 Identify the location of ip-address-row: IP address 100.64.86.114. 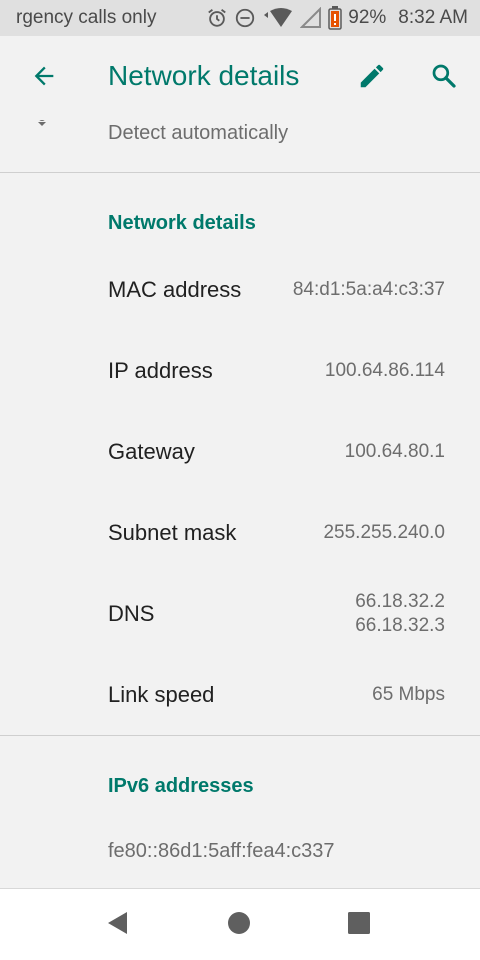
(240, 371).